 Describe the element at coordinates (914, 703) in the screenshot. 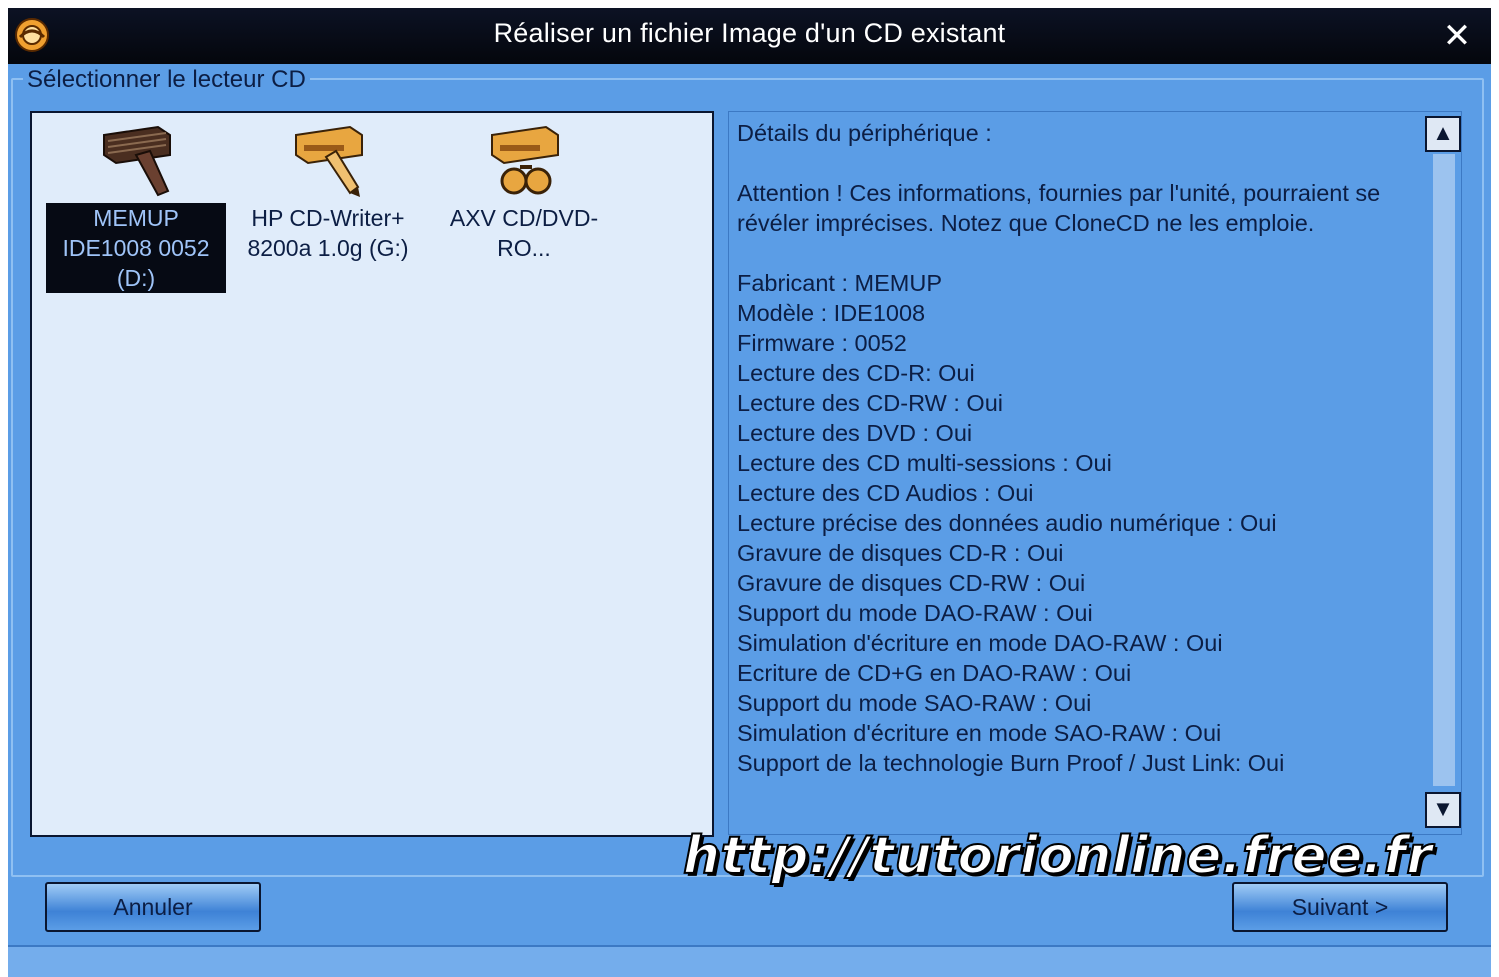

I see `detail-line: Support du mode SAO-RAW : Oui` at that location.